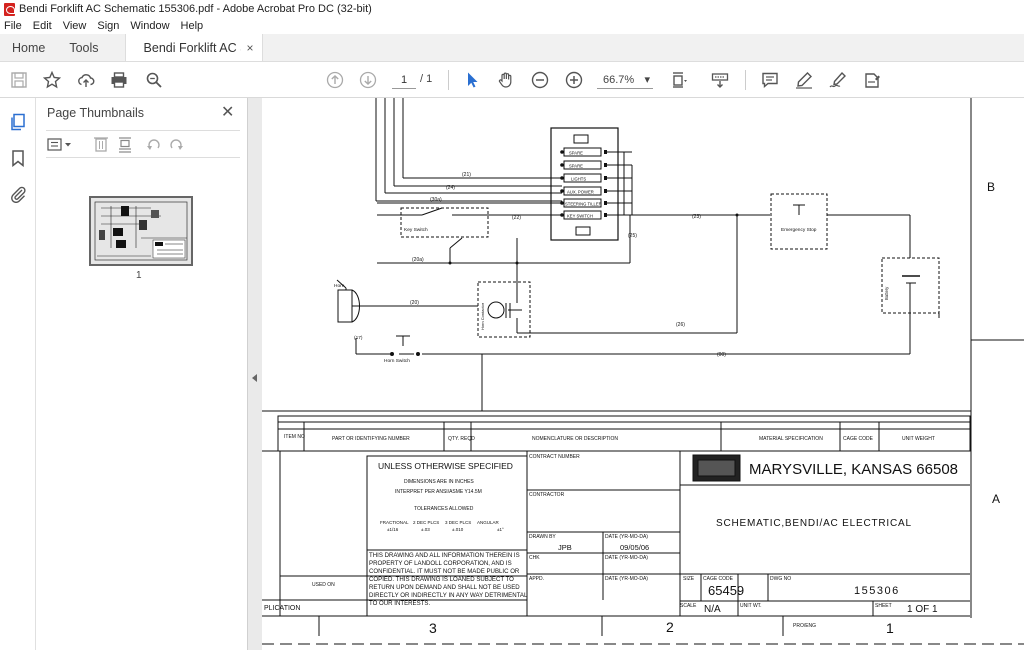 This screenshot has width=1024, height=650. I want to click on horn-switch-label: Horn Switch, so click(397, 361).